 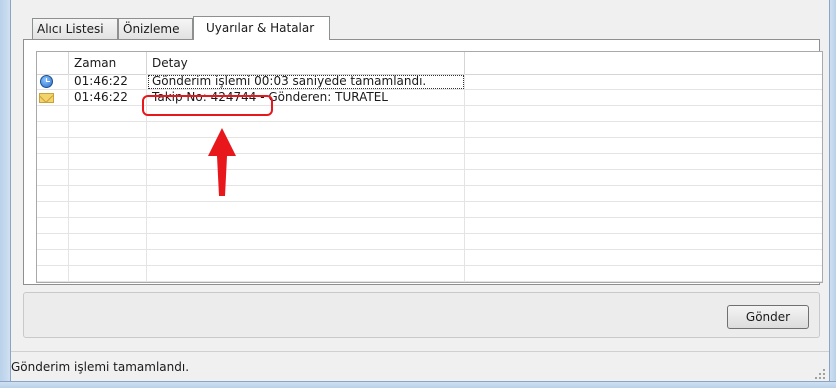 I want to click on tab-label: Alıcı Listesi, so click(x=70, y=29).